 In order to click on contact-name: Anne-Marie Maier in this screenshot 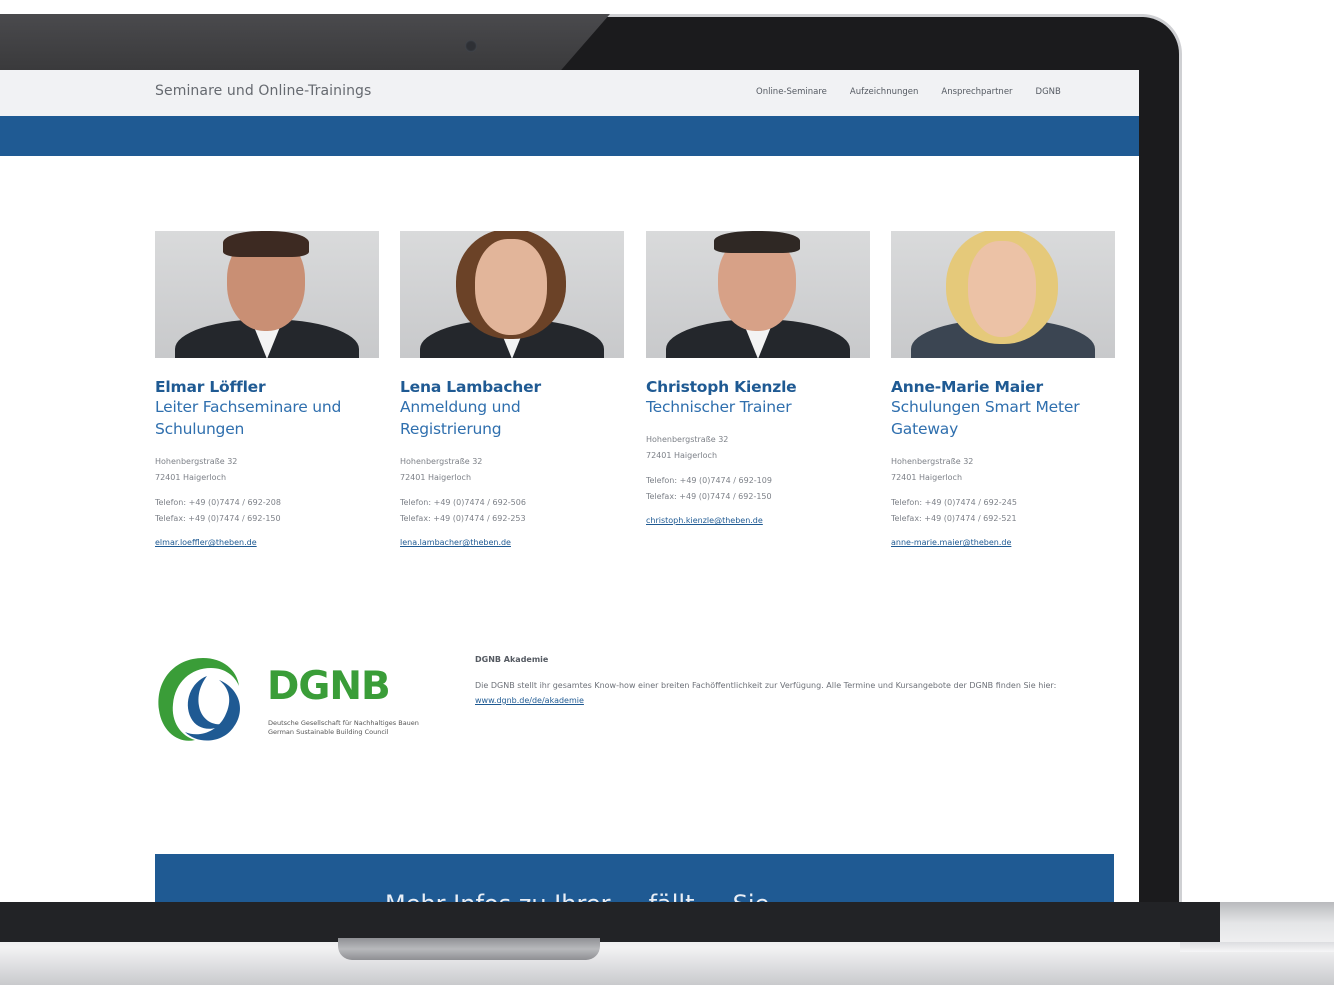, I will do `click(967, 387)`.